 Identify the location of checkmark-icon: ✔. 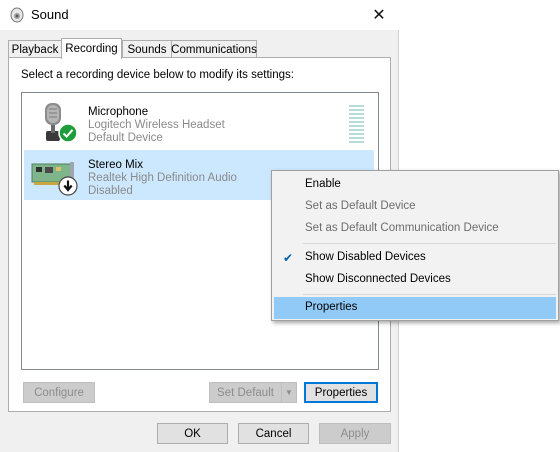
(288, 258).